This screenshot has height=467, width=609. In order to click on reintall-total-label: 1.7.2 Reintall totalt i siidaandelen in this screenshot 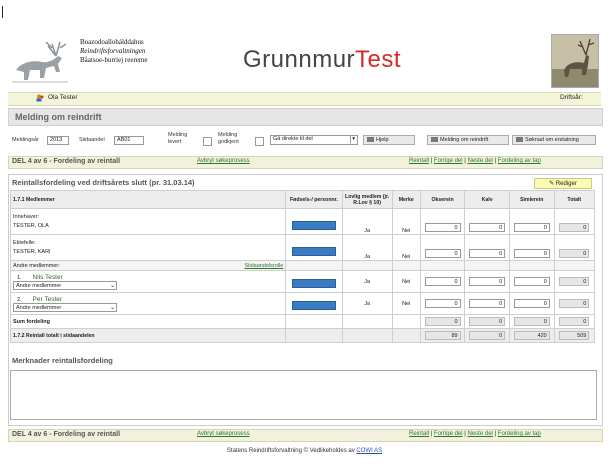, I will do `click(148, 335)`.